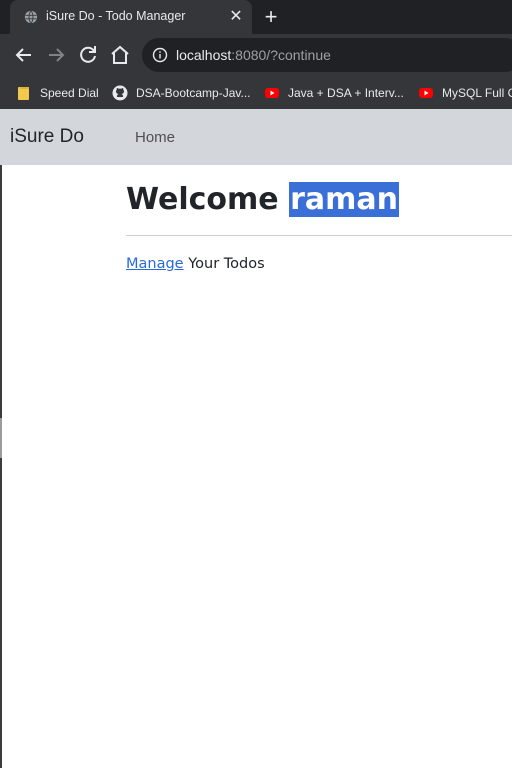 Image resolution: width=512 pixels, height=768 pixels. What do you see at coordinates (204, 55) in the screenshot?
I see `url-host: localhost` at bounding box center [204, 55].